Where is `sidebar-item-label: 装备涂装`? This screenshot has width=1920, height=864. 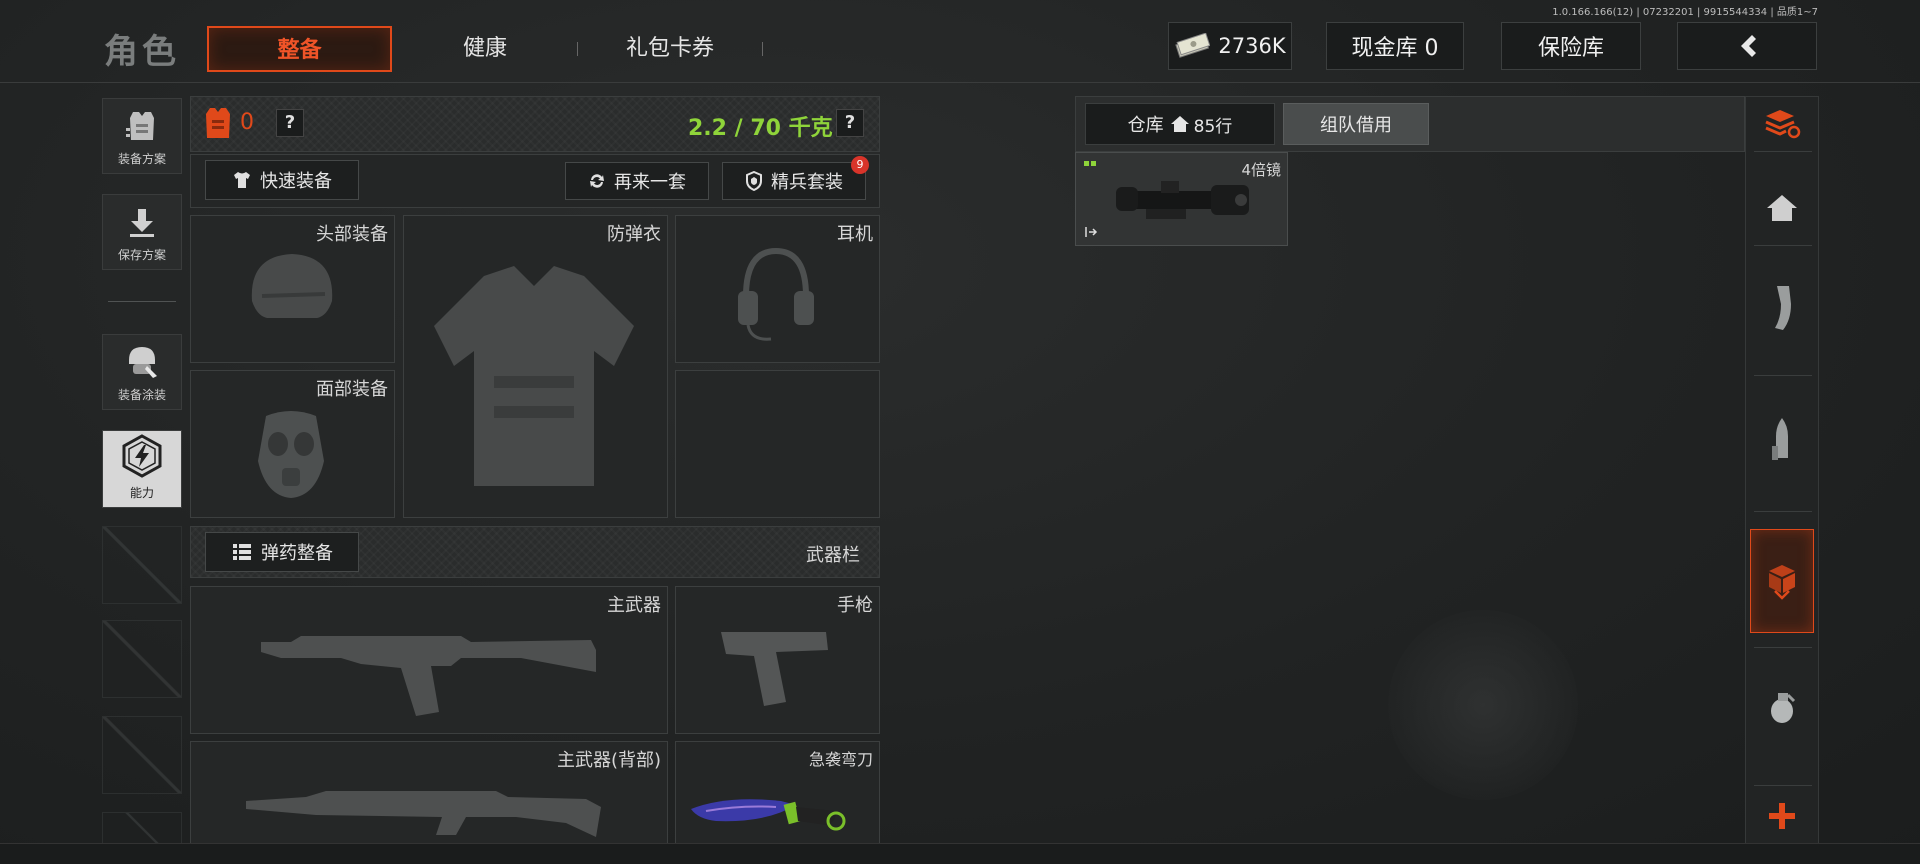 sidebar-item-label: 装备涂装 is located at coordinates (141, 395).